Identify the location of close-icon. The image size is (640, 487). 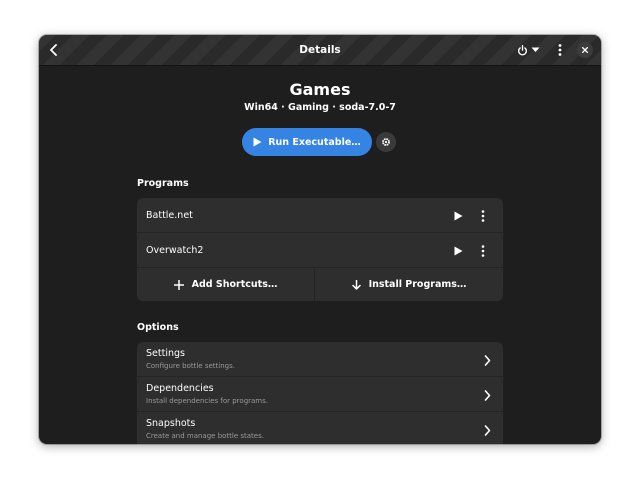
(585, 50).